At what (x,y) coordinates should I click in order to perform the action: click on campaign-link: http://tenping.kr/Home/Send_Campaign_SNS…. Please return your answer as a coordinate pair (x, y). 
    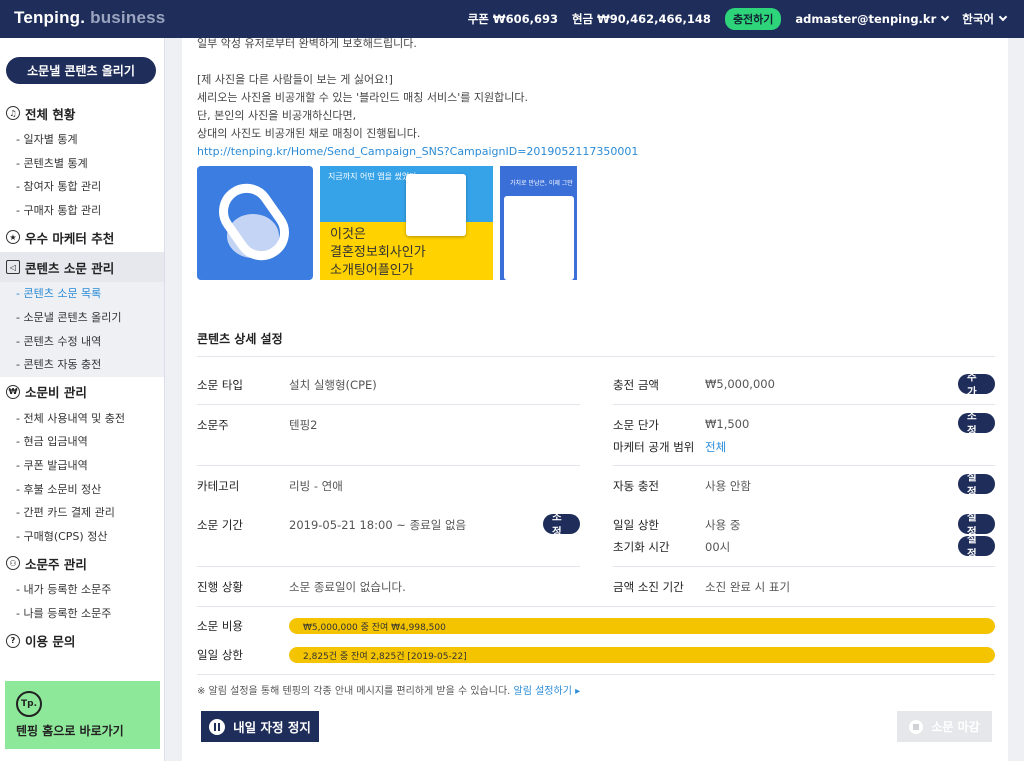
    Looking at the image, I should click on (417, 152).